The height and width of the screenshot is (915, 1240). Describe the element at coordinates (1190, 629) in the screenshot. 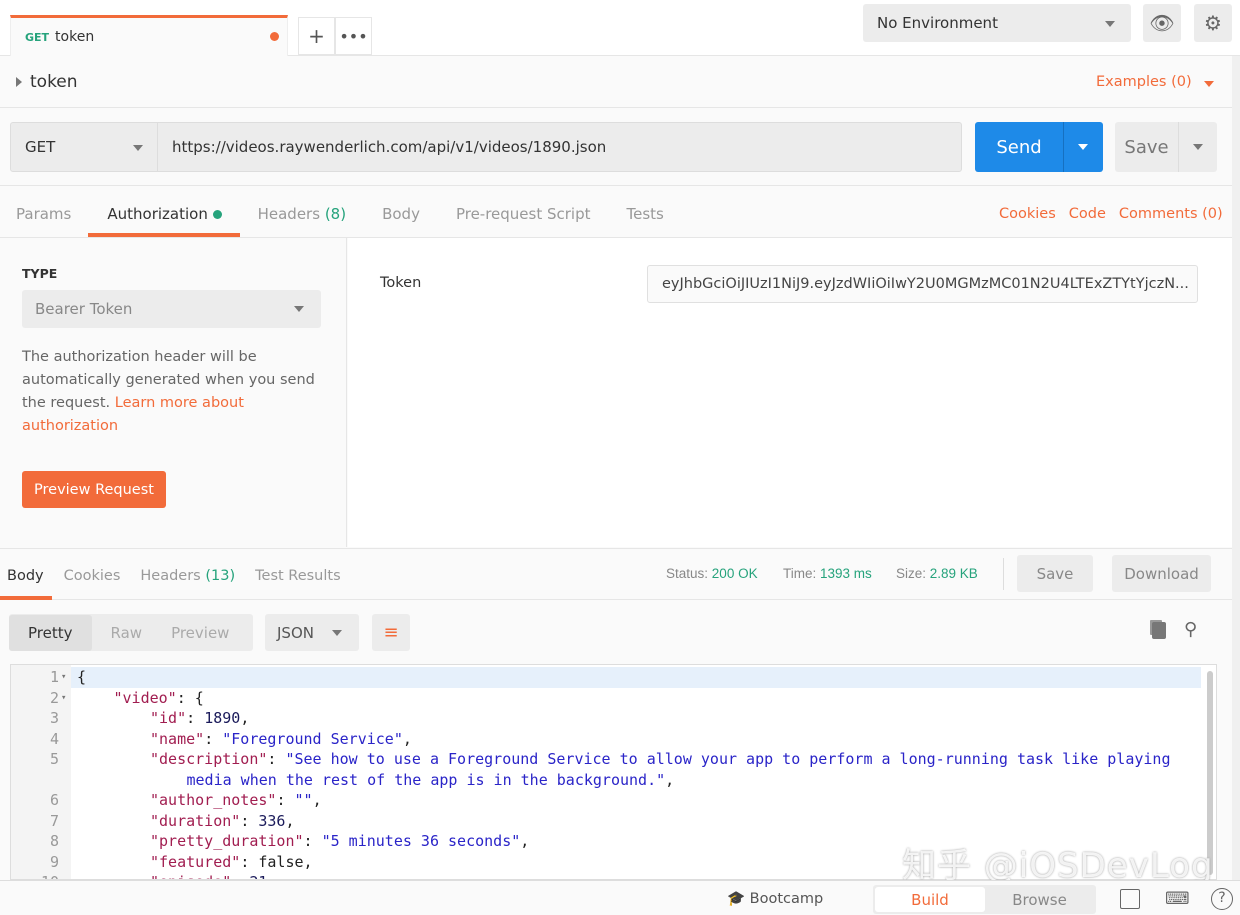

I see `search-icon: ⚲` at that location.